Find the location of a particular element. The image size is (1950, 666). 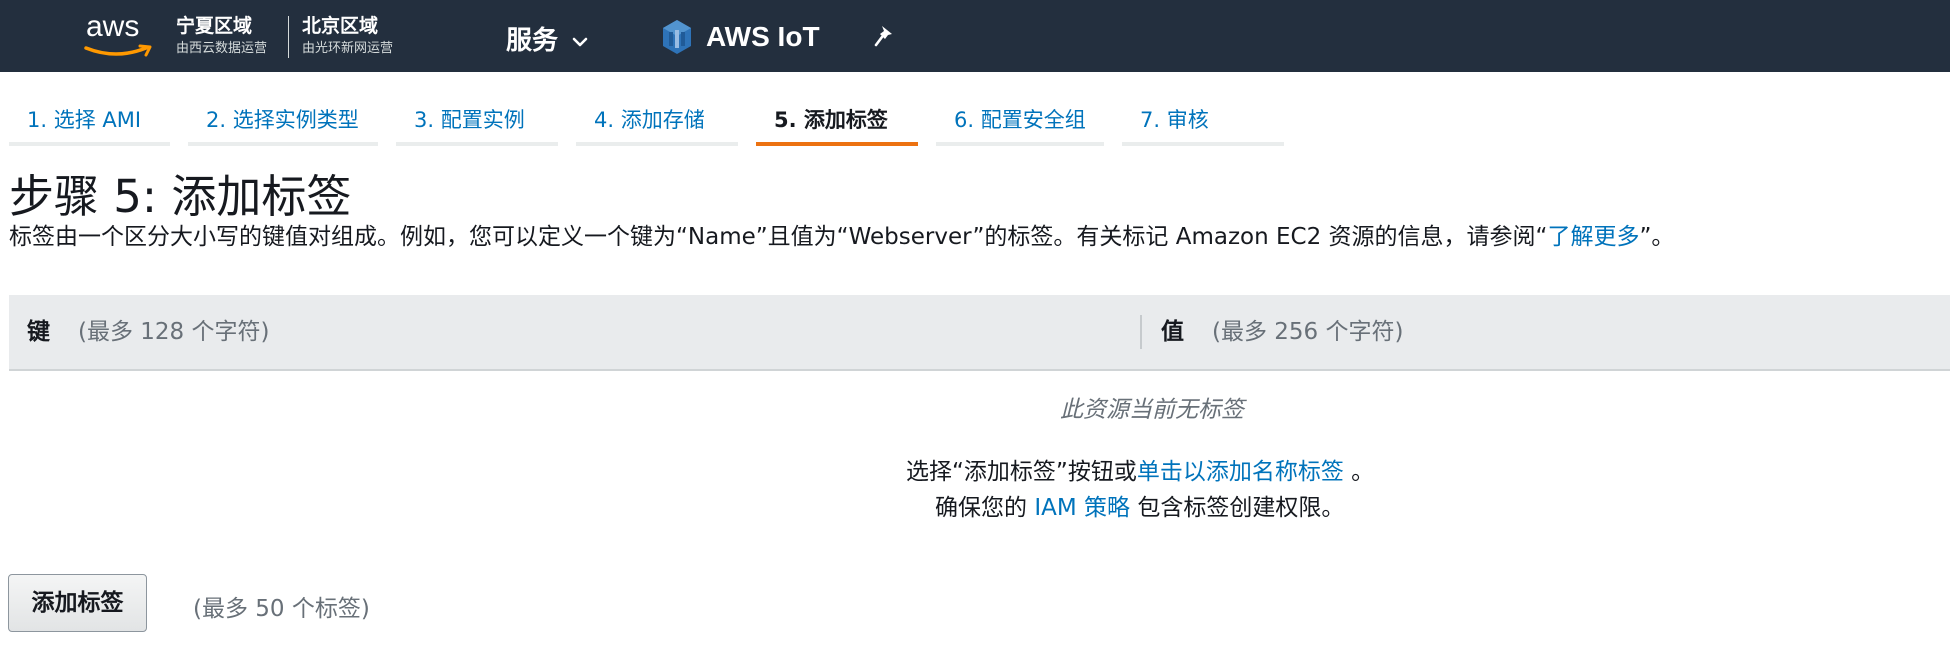

region-beijing: 北京区域 由光环新网运营 is located at coordinates (347, 36).